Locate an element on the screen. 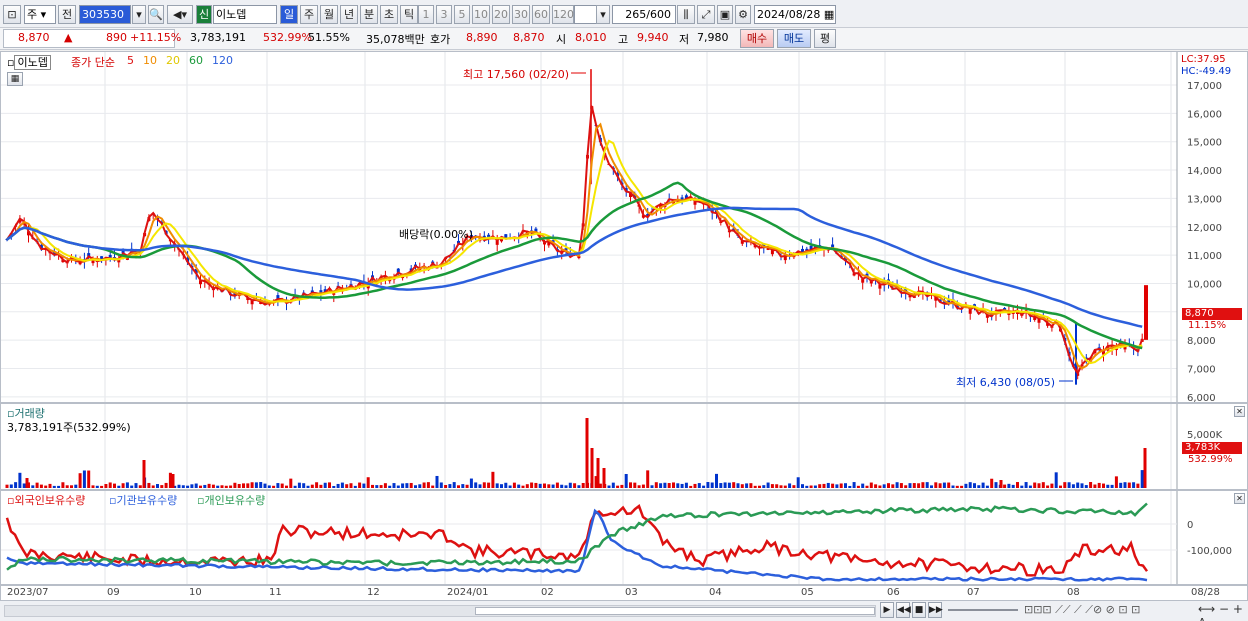  eval-button: 평 is located at coordinates (825, 38).